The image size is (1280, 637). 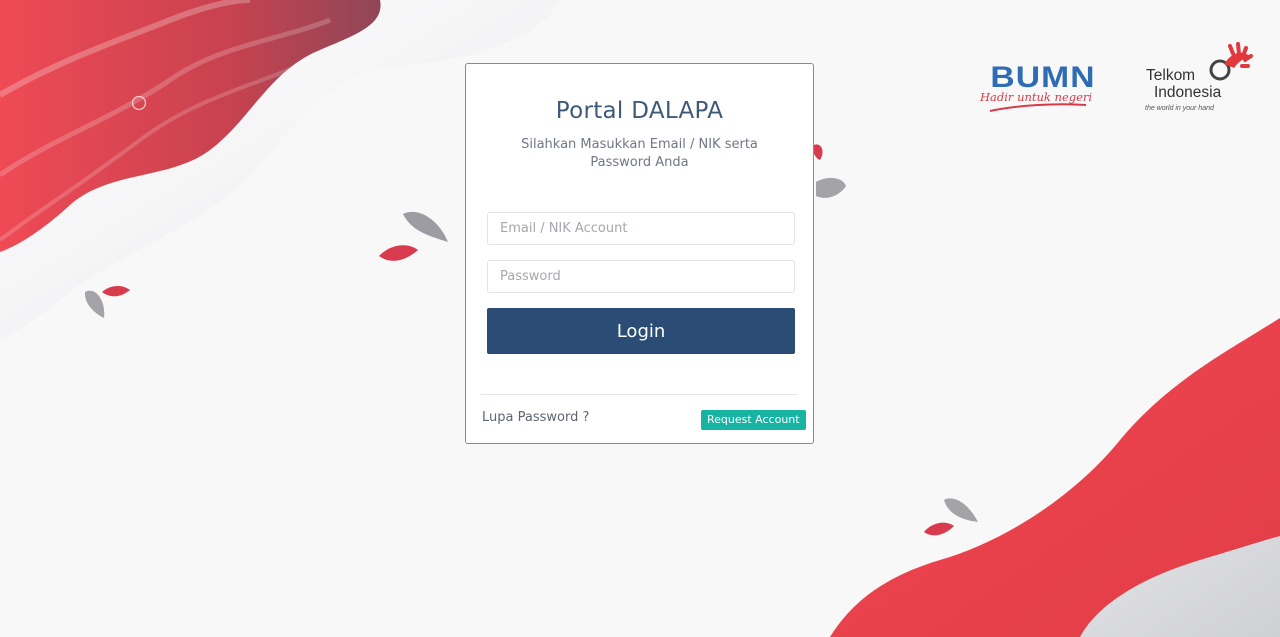 I want to click on bumn-logo: BUMN Hadir untuk negeri, so click(x=1035, y=89).